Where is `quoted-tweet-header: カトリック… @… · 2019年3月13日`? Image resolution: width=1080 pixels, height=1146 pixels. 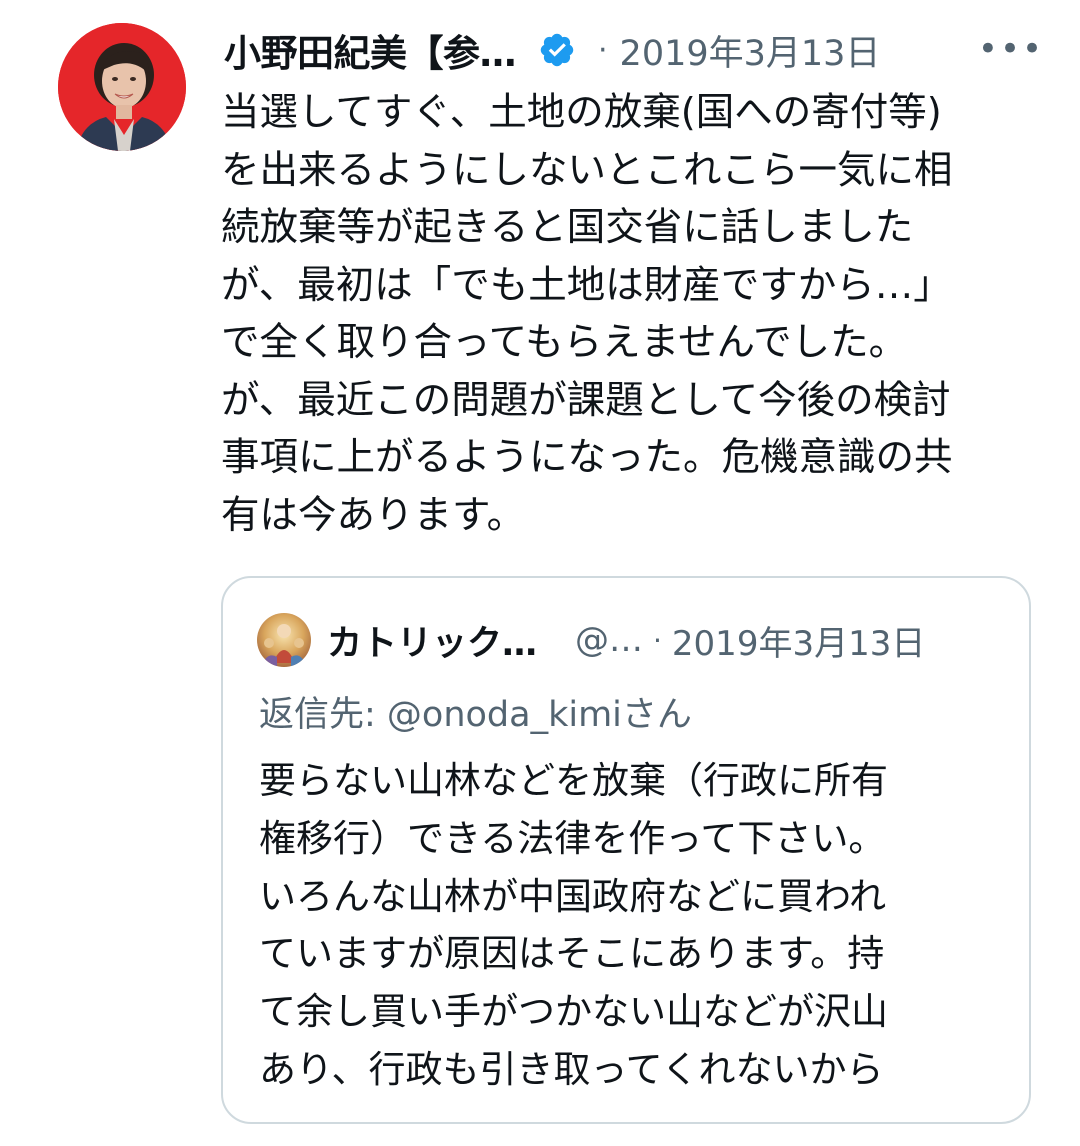
quoted-tweet-header: カトリック… @… · 2019年3月13日 is located at coordinates (637, 640).